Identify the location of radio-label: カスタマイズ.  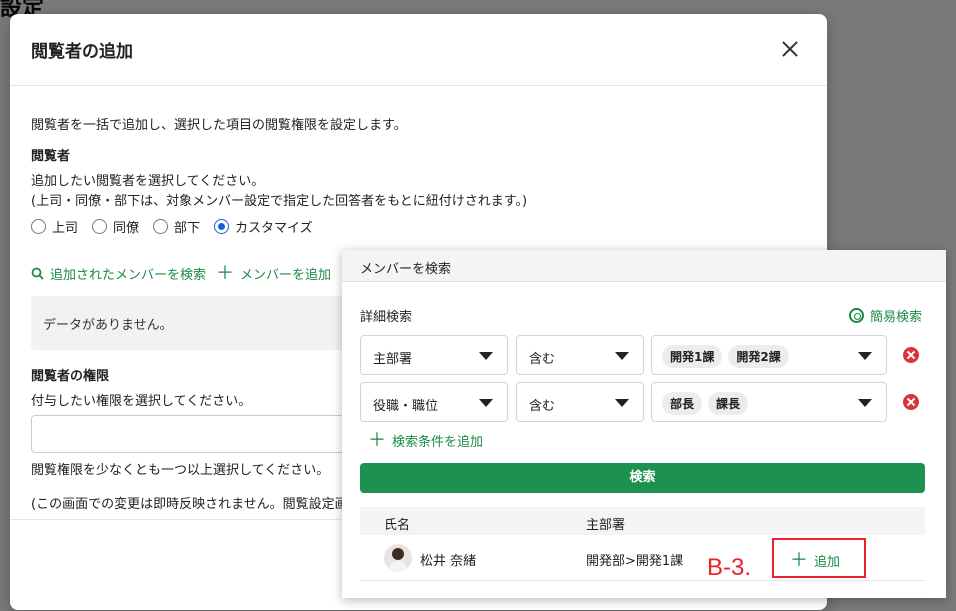
(274, 228).